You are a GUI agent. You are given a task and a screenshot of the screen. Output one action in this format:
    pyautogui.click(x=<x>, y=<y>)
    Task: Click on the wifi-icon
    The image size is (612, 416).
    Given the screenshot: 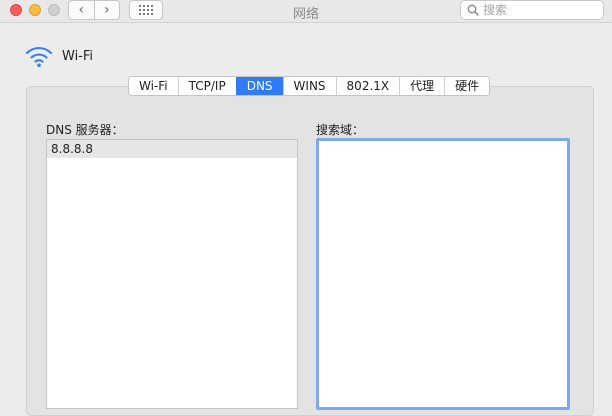 What is the action you would take?
    pyautogui.click(x=39, y=56)
    